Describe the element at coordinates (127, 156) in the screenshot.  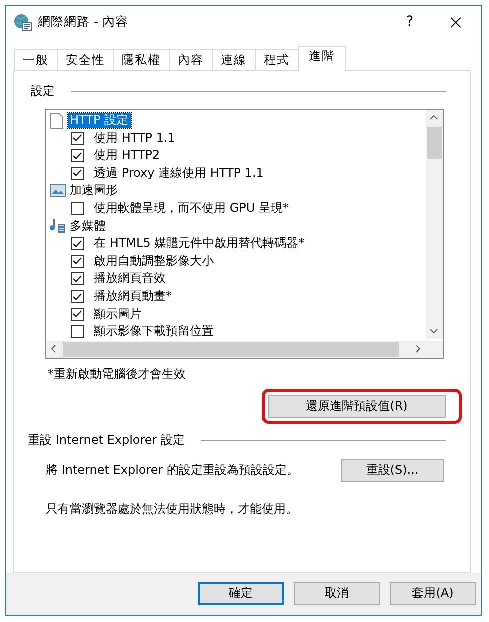
I see `option-label: 使用 HTTP2` at that location.